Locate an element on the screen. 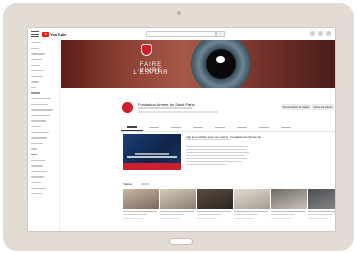 The image size is (357, 254). logo-text: YouTube is located at coordinates (58, 34).